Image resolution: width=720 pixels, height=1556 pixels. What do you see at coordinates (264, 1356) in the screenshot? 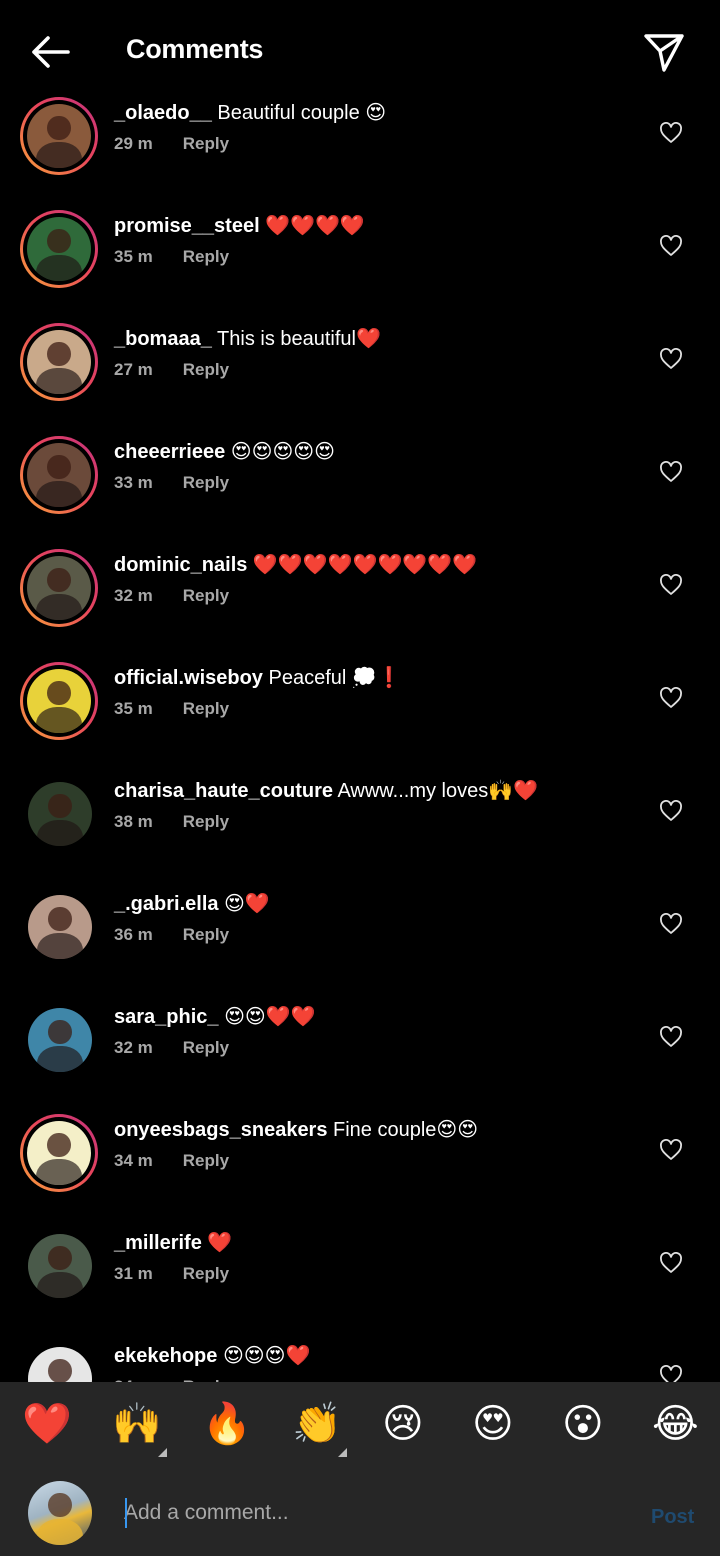
I see `comment-message: 😍😍😍❤️` at bounding box center [264, 1356].